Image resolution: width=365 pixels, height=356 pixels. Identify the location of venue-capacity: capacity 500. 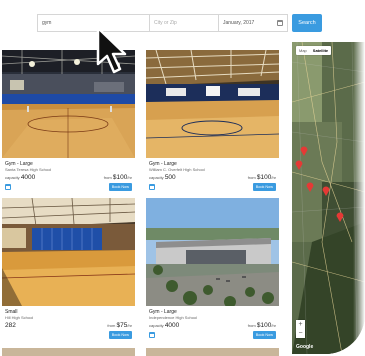
(162, 177).